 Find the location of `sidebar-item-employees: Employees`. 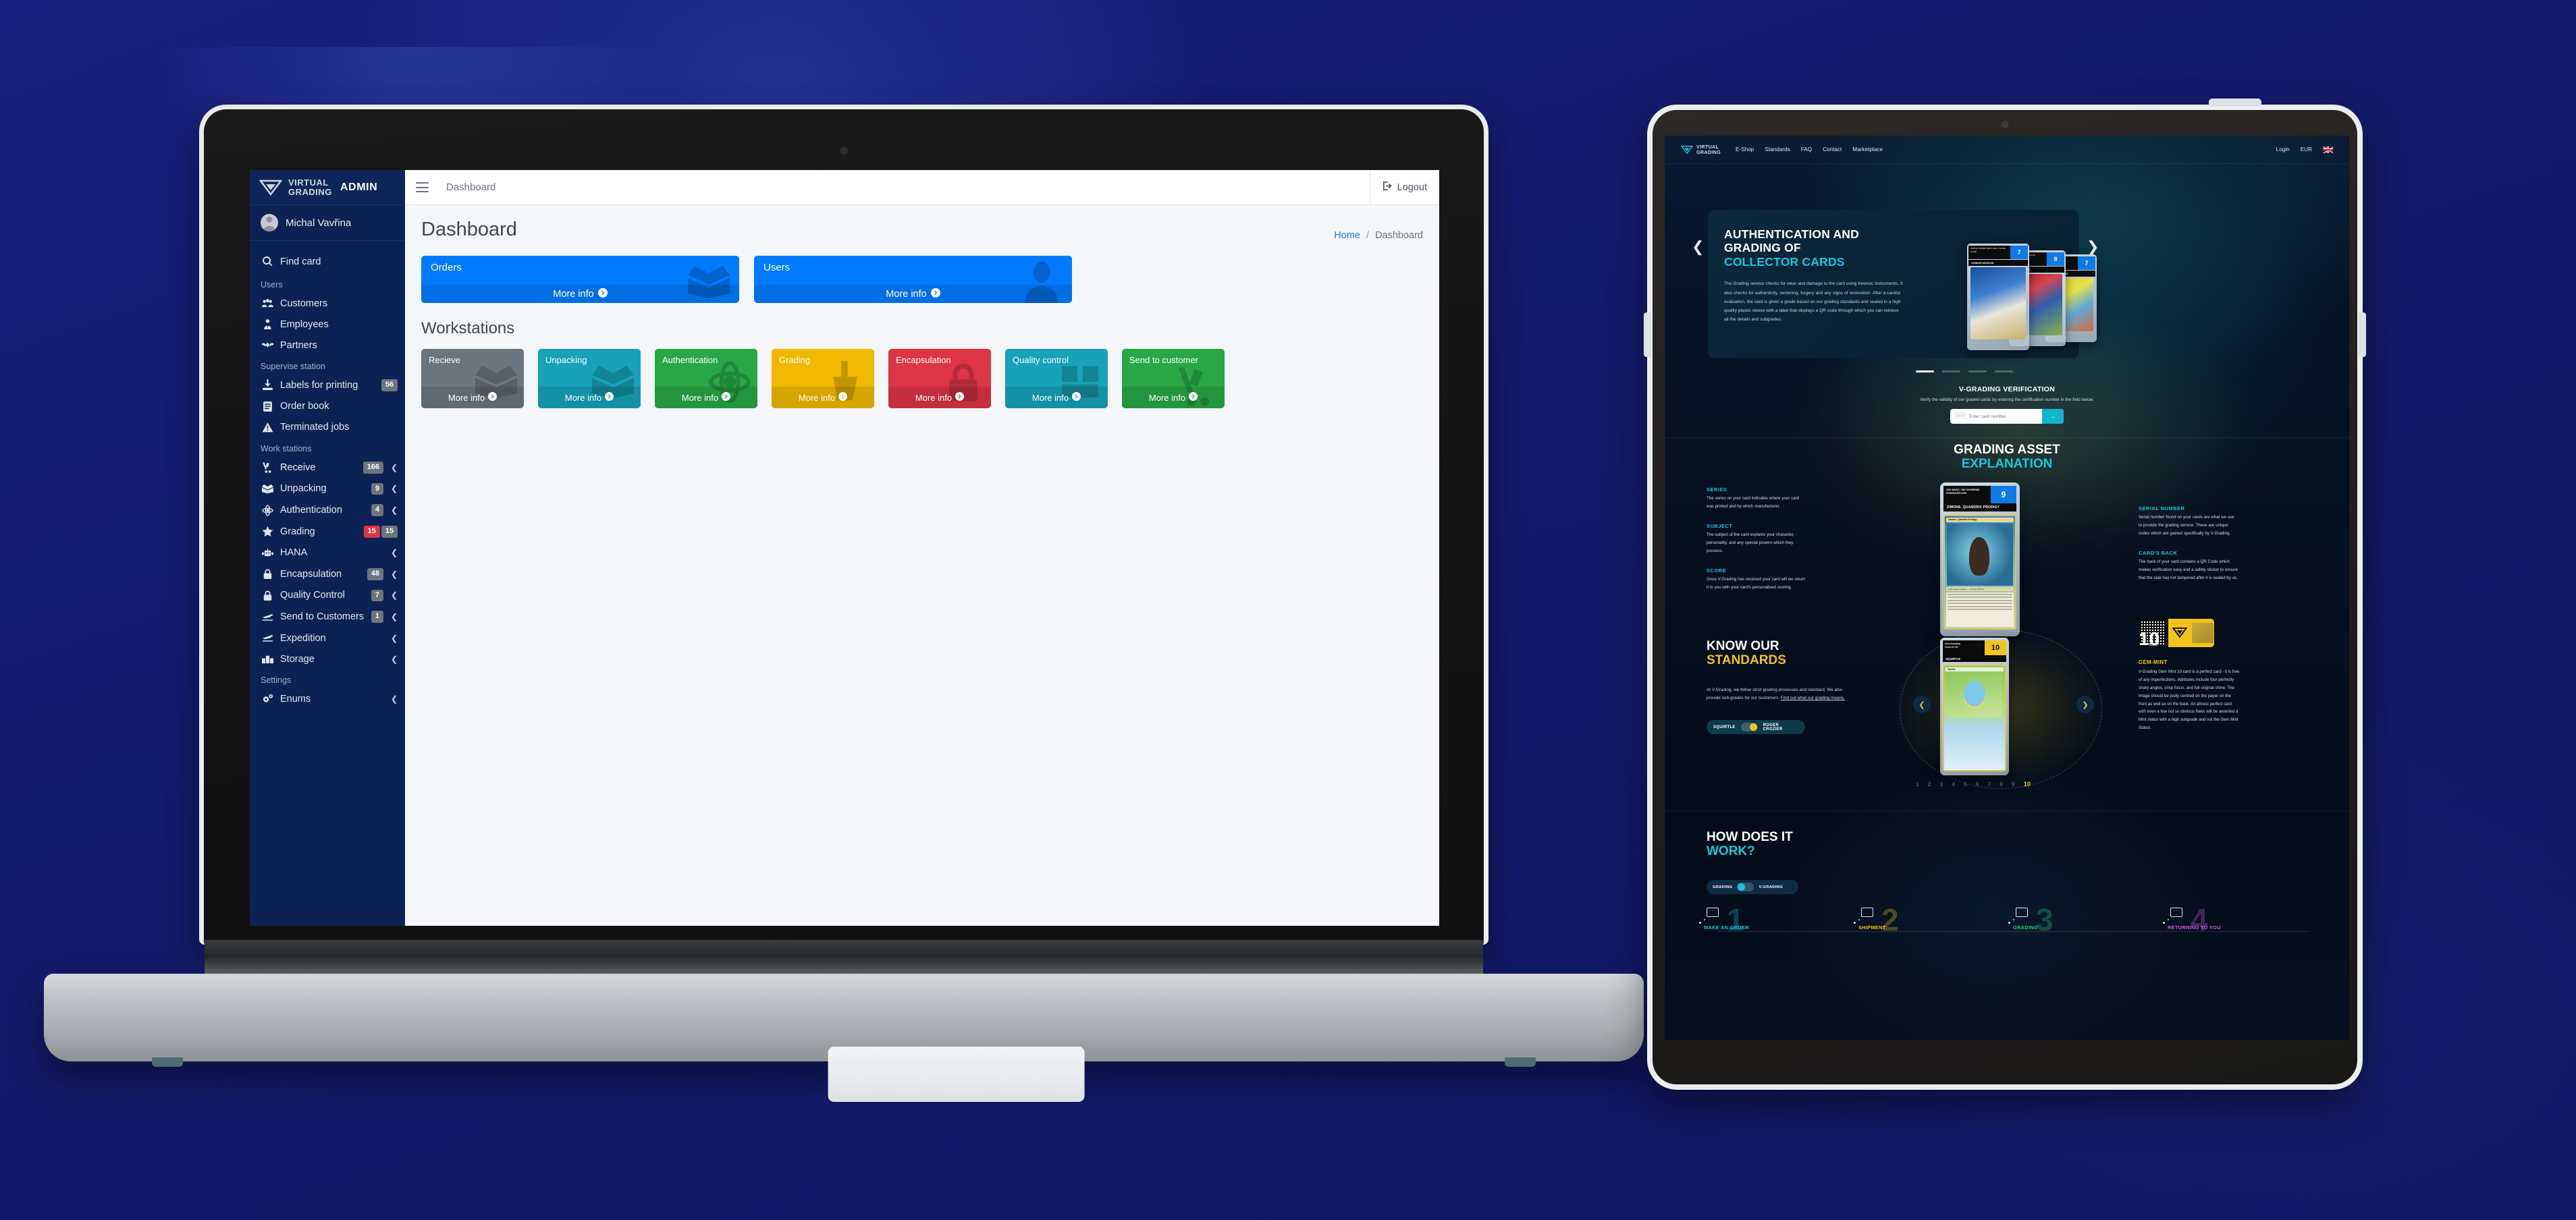

sidebar-item-employees: Employees is located at coordinates (328, 324).